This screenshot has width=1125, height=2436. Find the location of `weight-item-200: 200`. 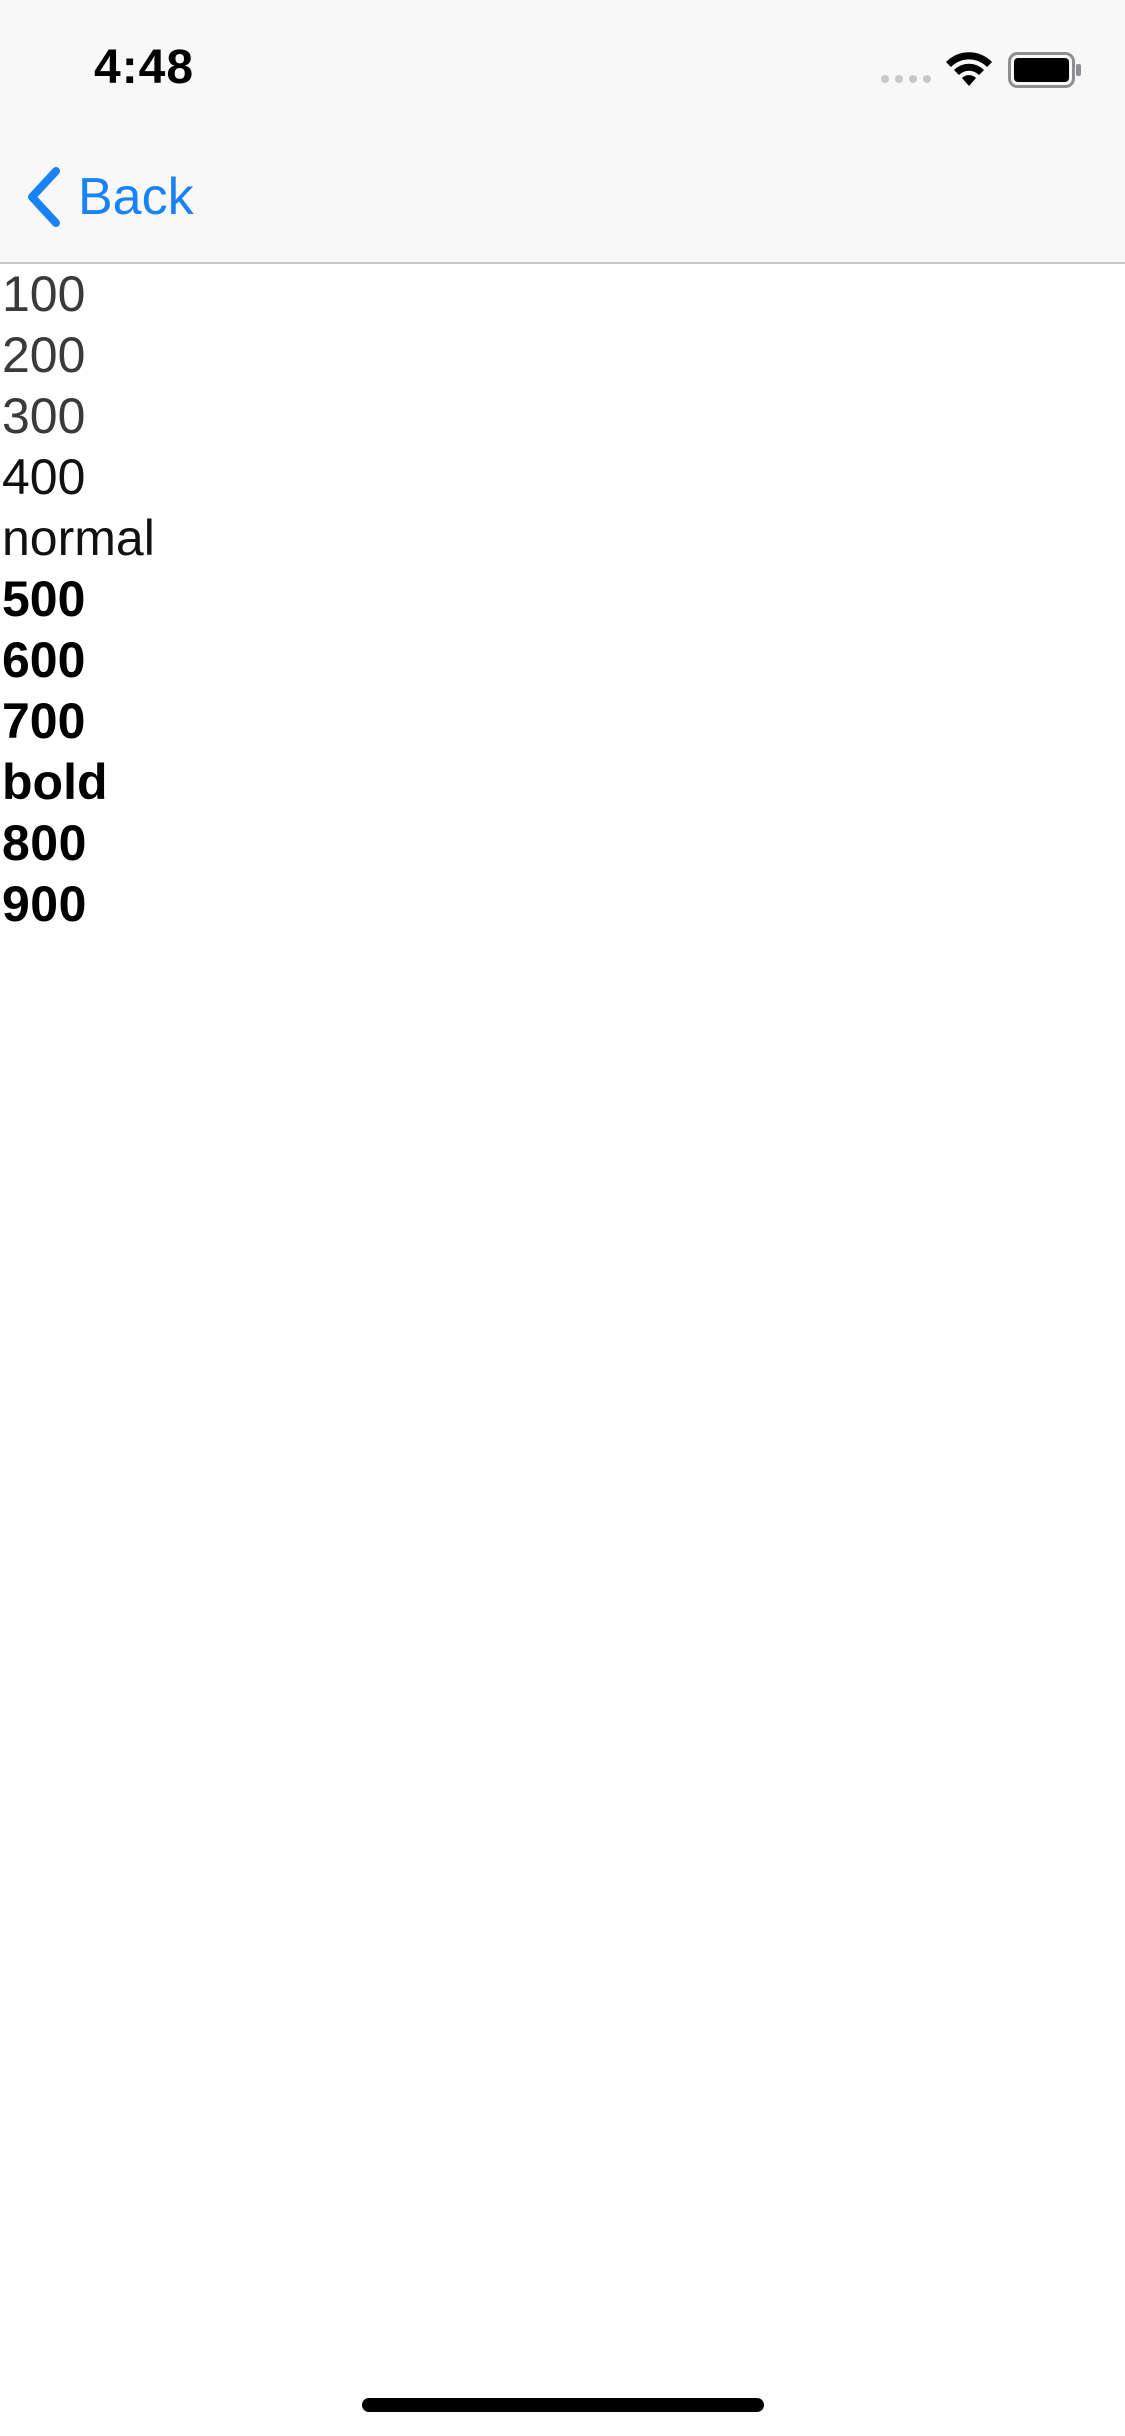

weight-item-200: 200 is located at coordinates (44, 355).